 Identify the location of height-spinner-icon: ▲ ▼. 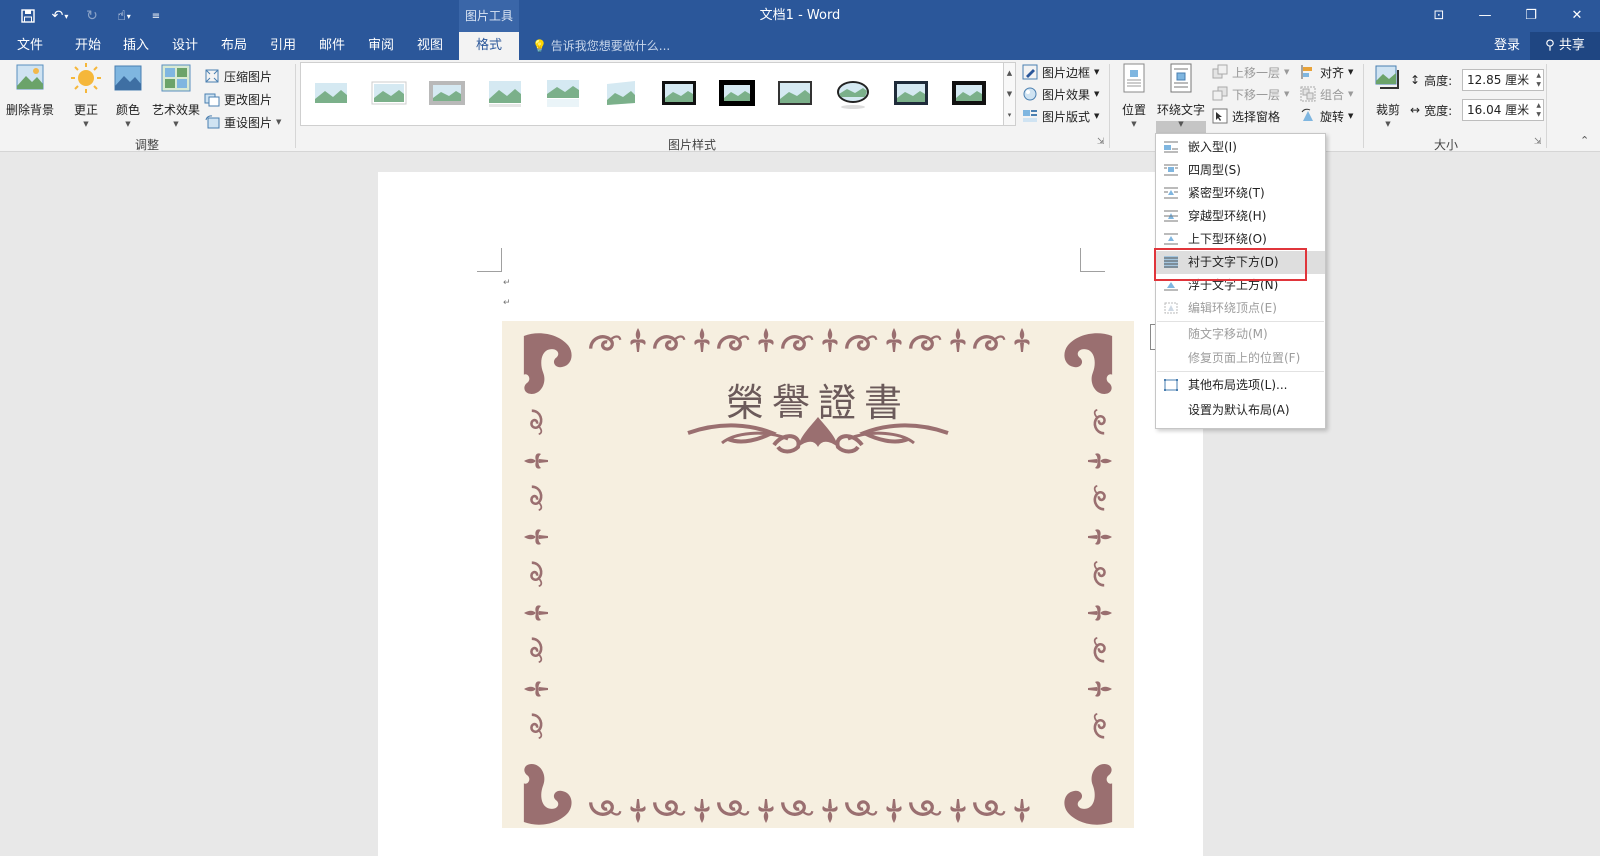
(1538, 80).